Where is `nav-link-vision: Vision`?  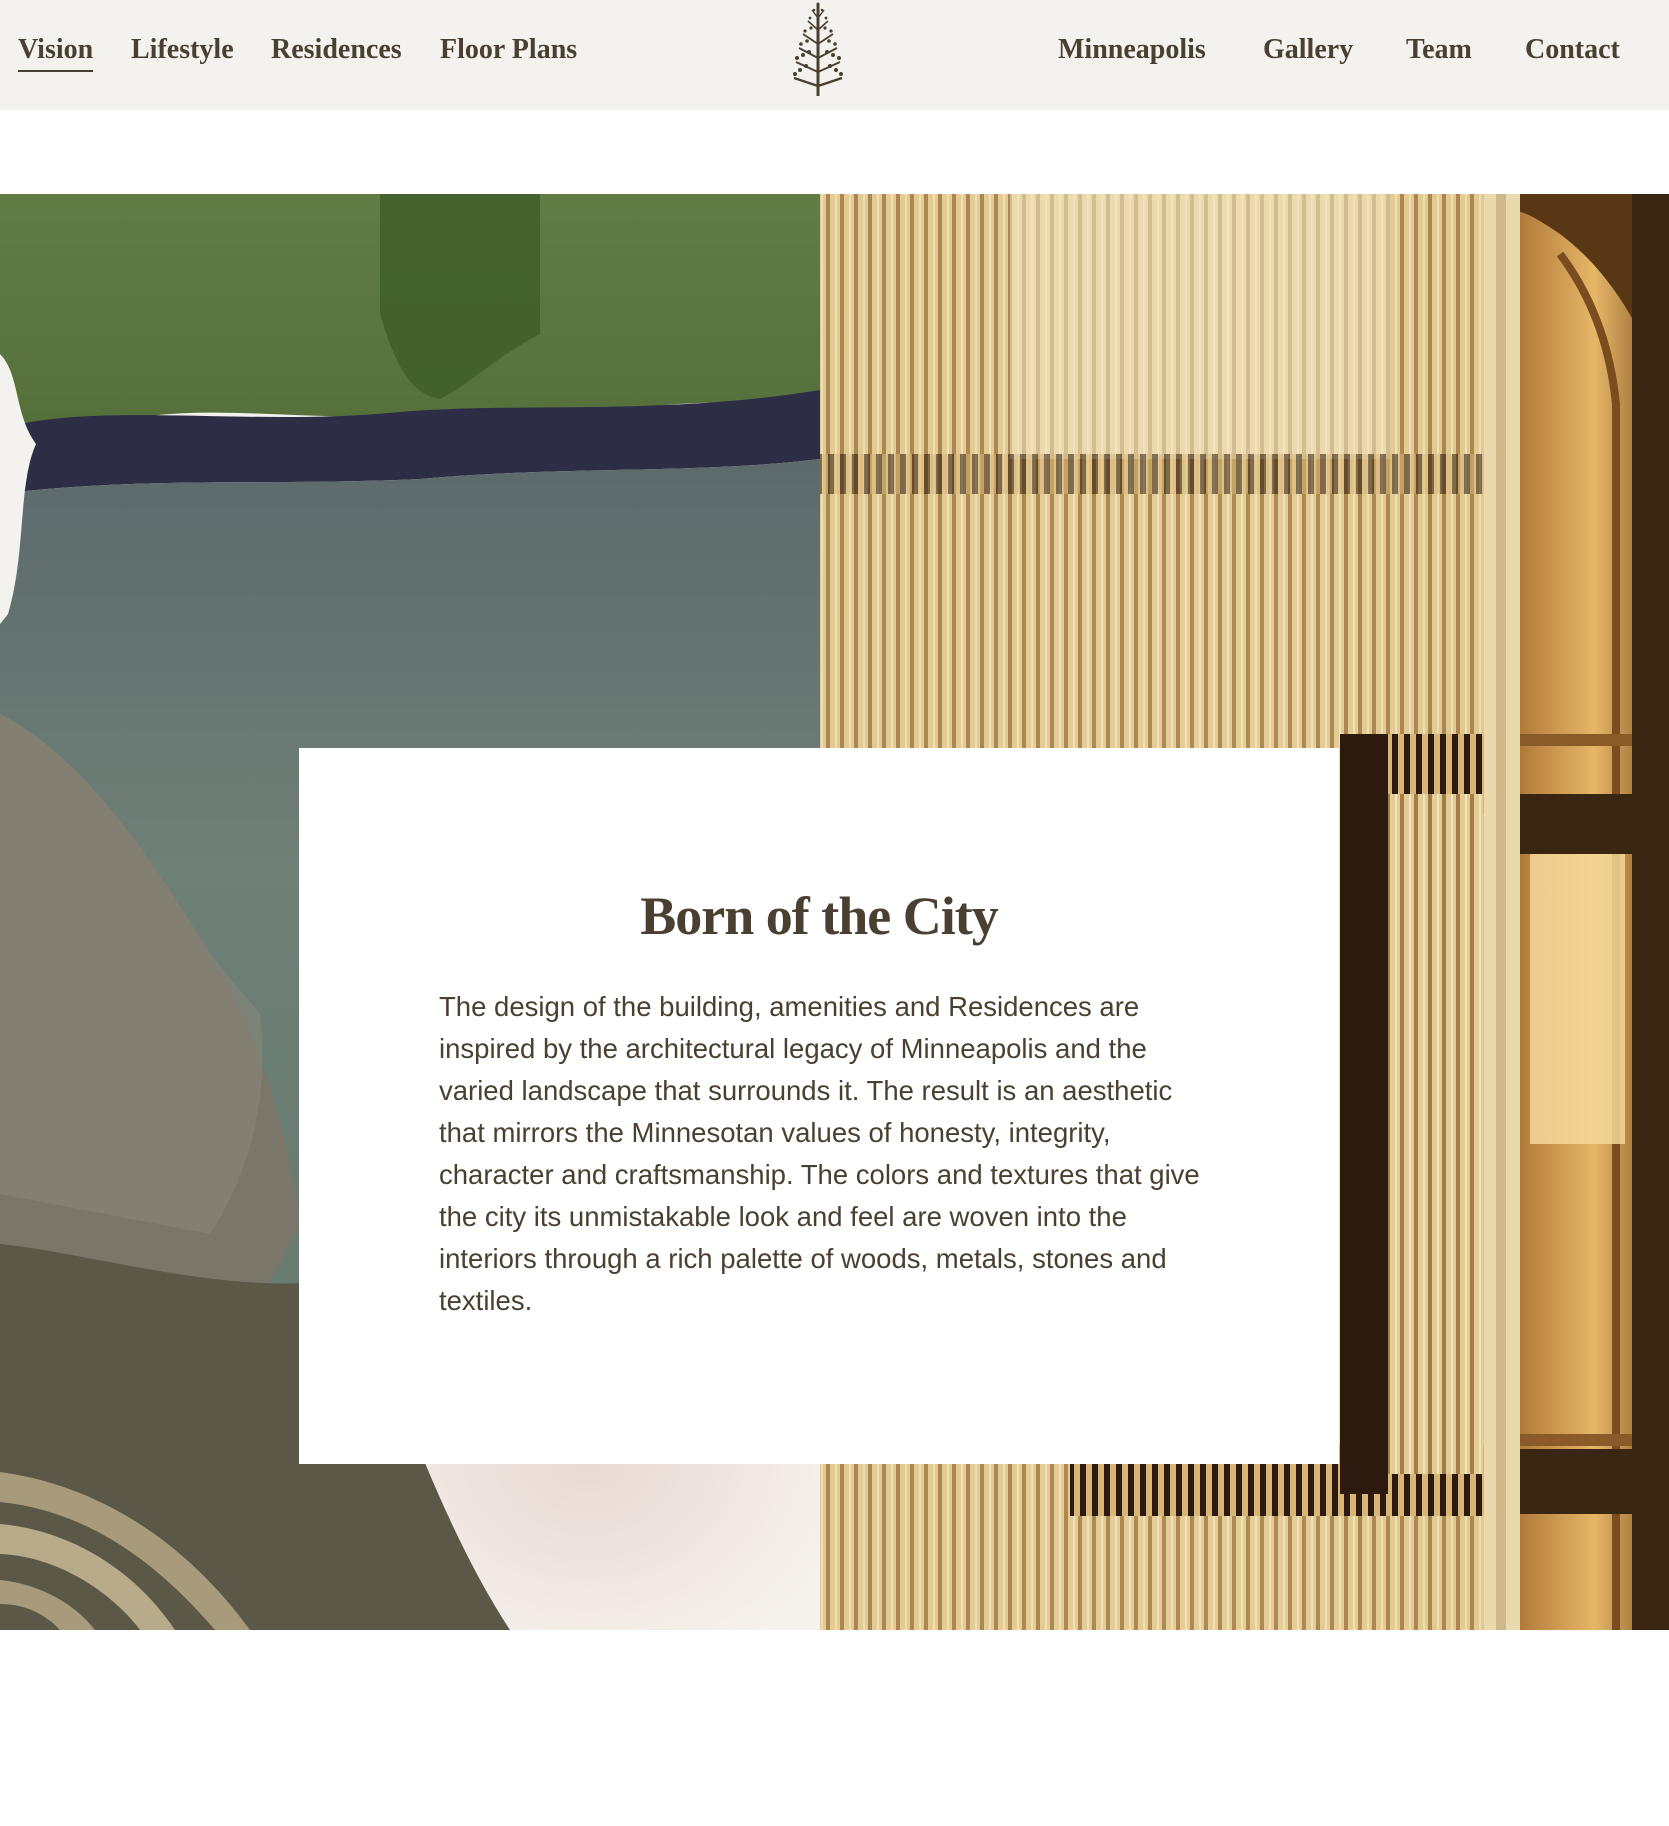
nav-link-vision: Vision is located at coordinates (56, 51).